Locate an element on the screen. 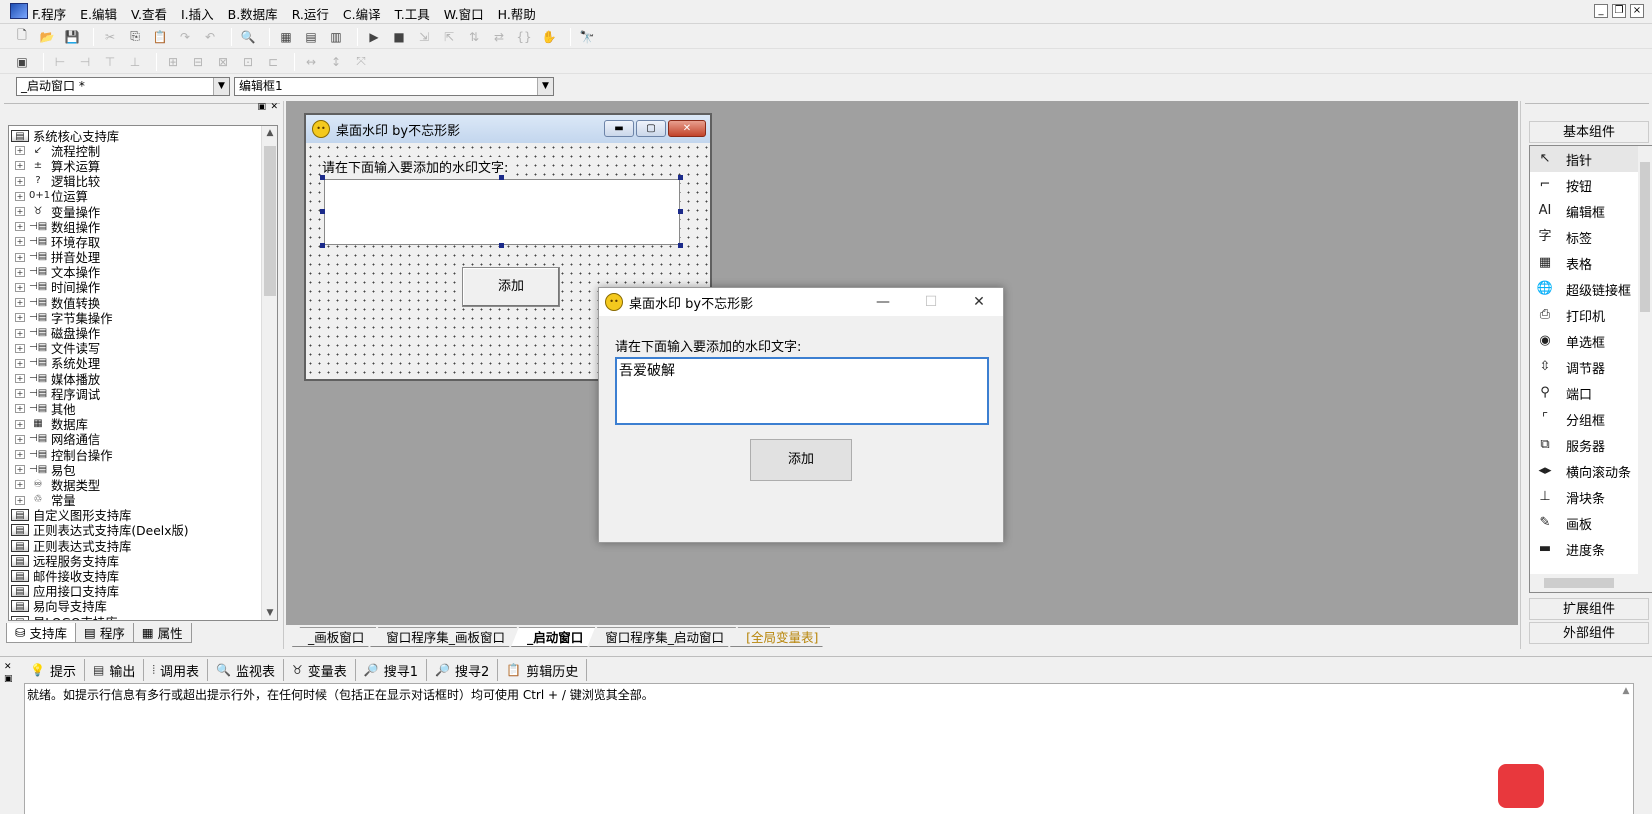 Image resolution: width=1652 pixels, height=814 pixels. menu-edit: E.编辑 is located at coordinates (98, 13).